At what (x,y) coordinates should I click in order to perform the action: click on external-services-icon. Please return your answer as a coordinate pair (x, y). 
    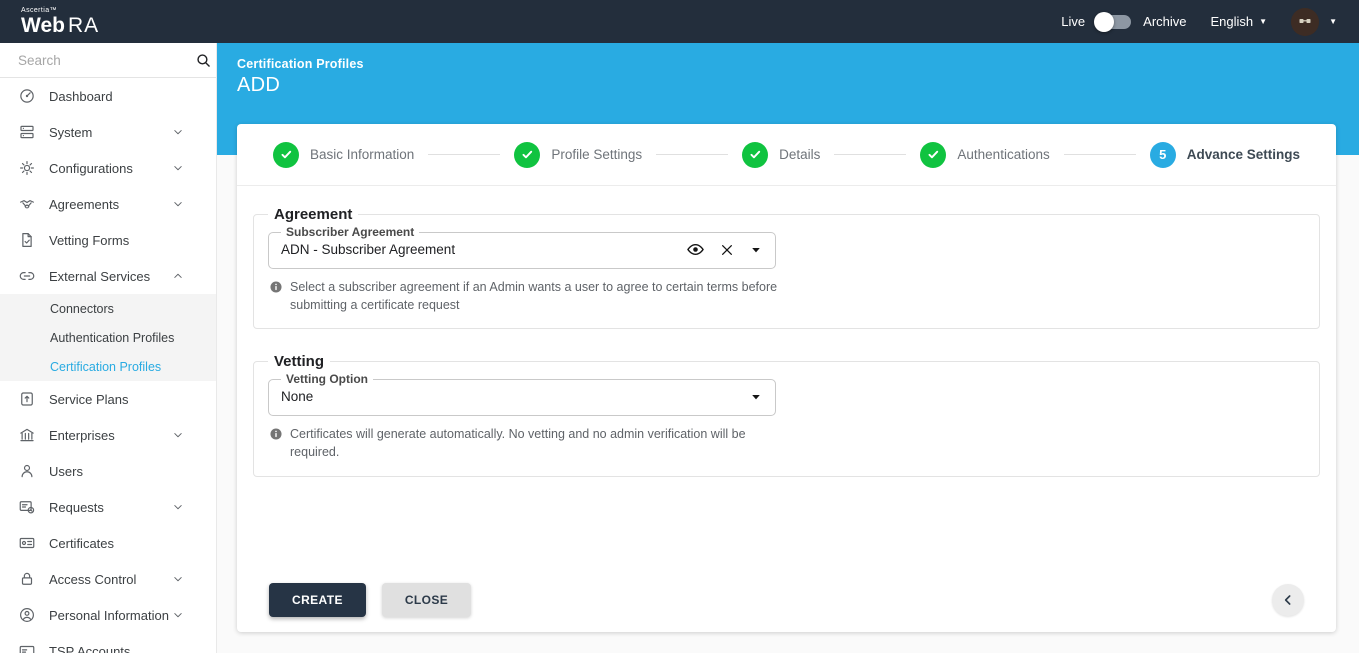
    Looking at the image, I should click on (27, 276).